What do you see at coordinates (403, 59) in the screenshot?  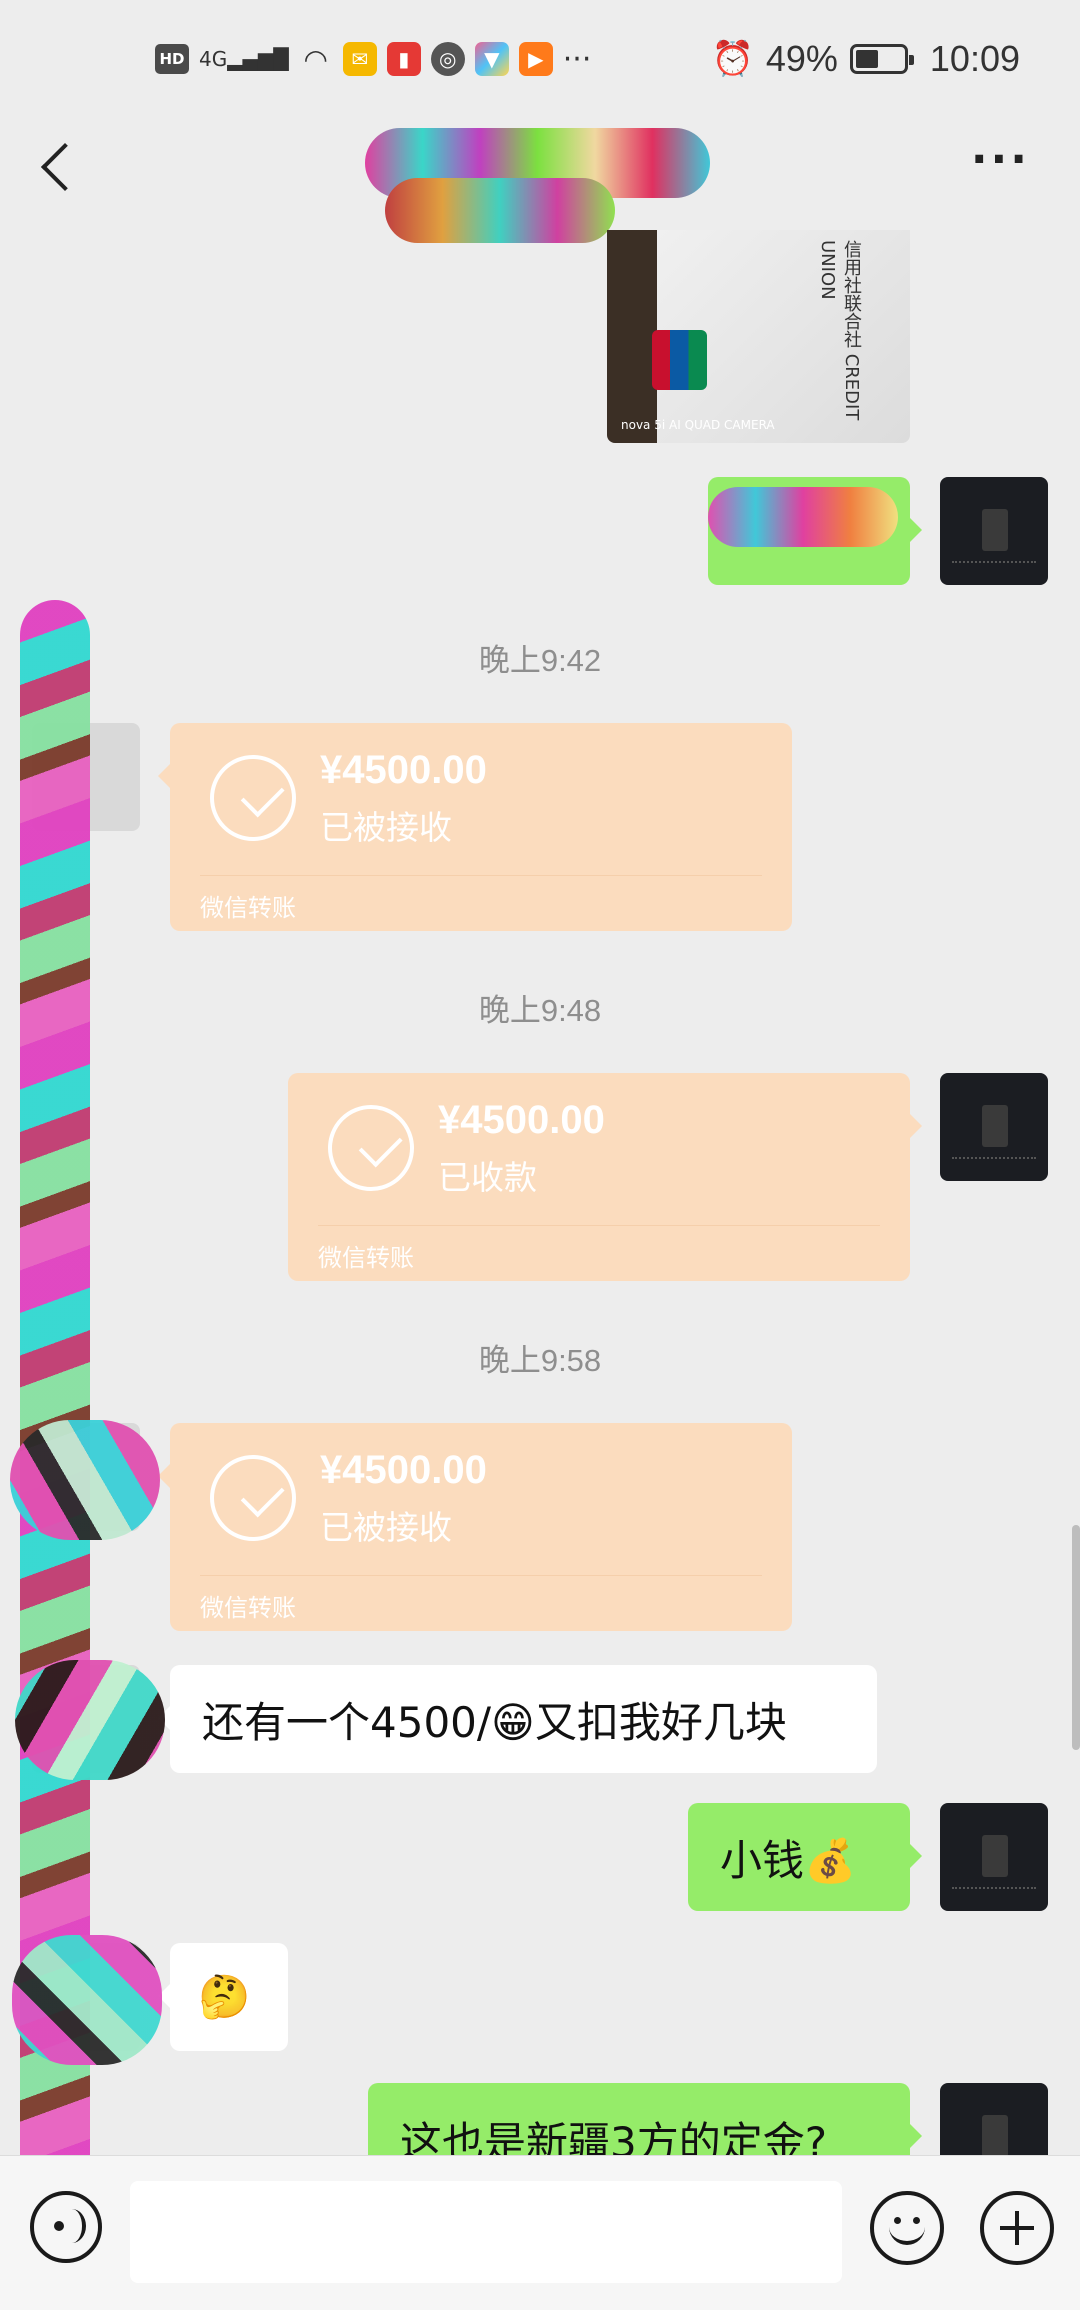 I see `book-icon: ▮` at bounding box center [403, 59].